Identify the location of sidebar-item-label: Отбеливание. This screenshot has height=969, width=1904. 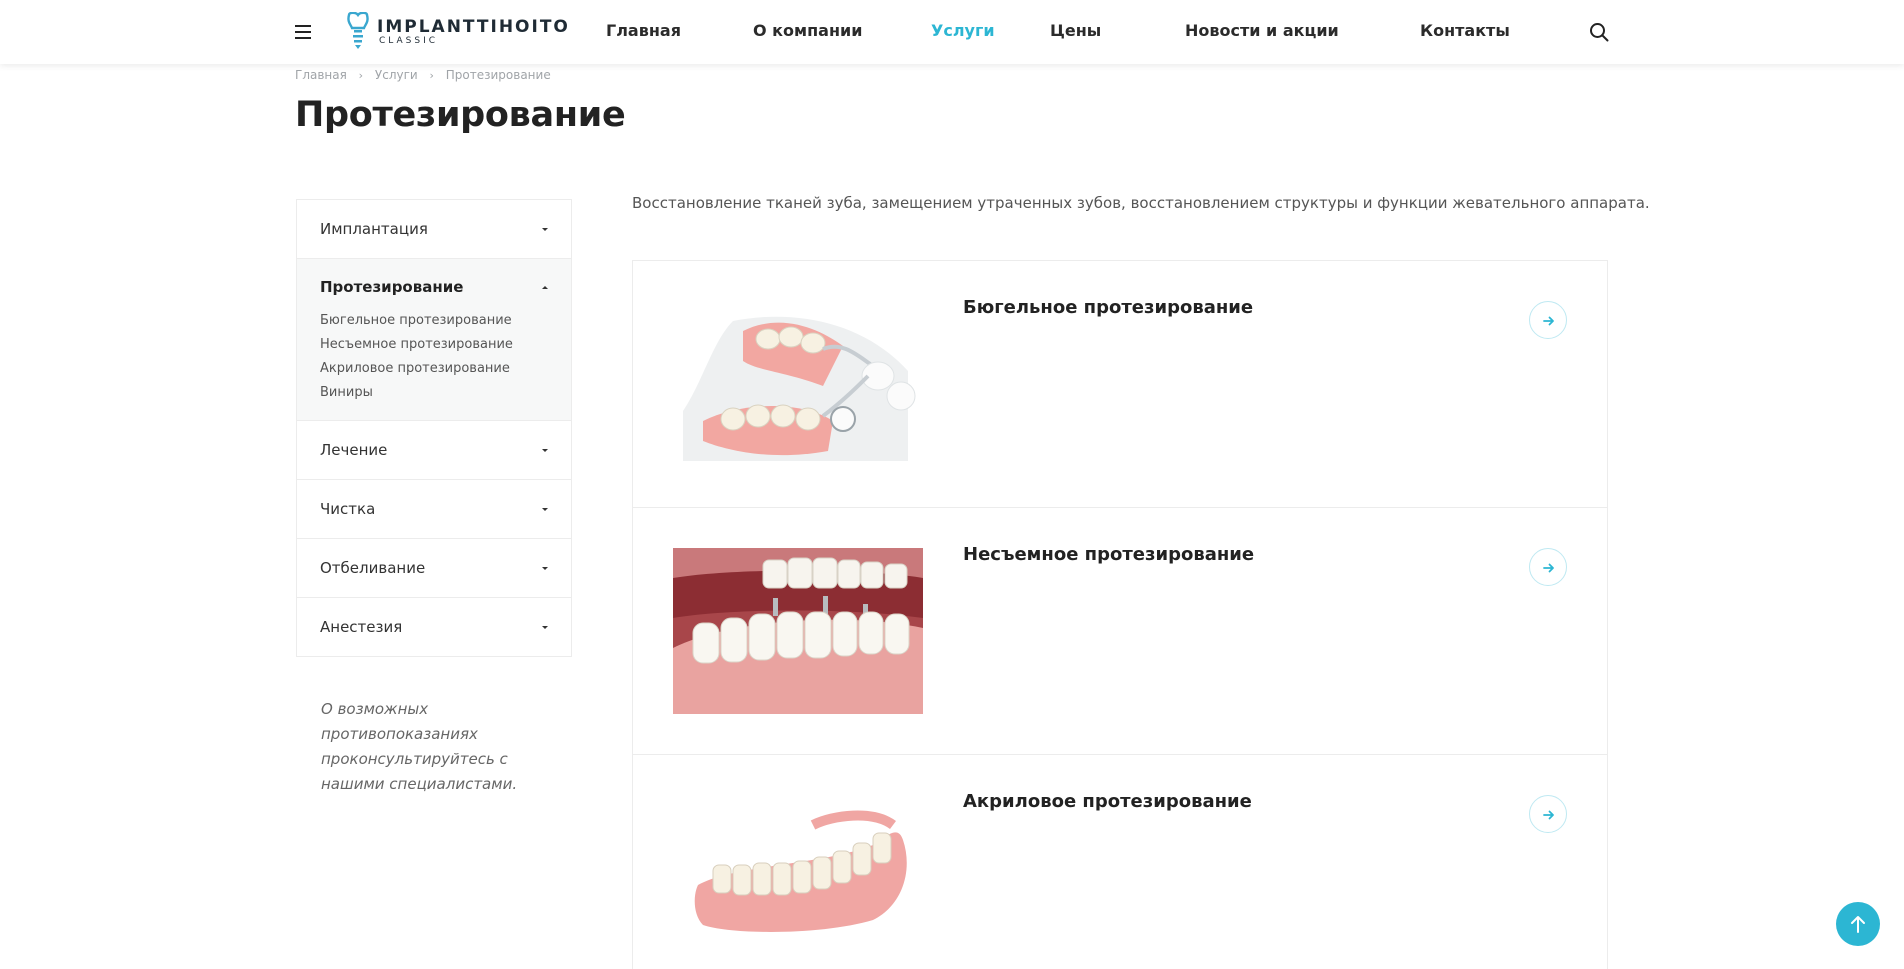
(373, 568).